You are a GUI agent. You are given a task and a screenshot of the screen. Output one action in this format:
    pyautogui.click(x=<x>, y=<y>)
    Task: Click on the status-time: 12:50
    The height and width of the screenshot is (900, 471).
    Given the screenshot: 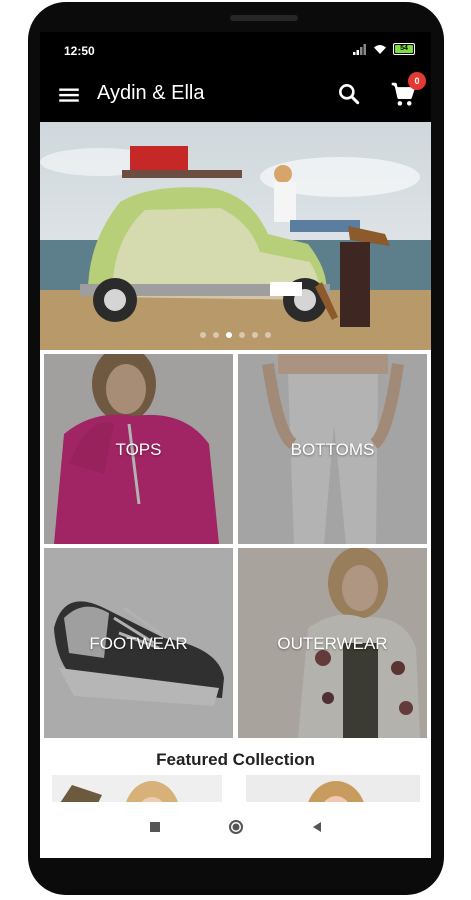 What is the action you would take?
    pyautogui.click(x=79, y=51)
    